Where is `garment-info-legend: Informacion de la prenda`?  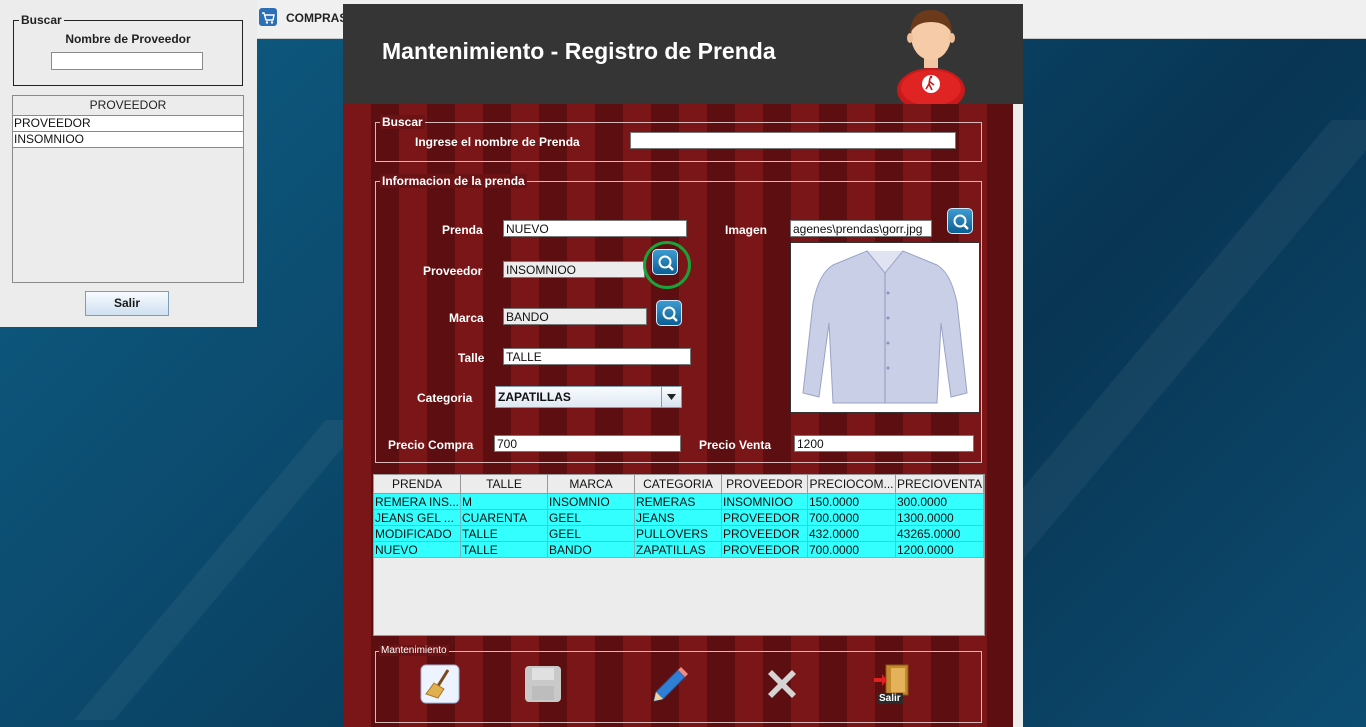
garment-info-legend: Informacion de la prenda is located at coordinates (453, 181).